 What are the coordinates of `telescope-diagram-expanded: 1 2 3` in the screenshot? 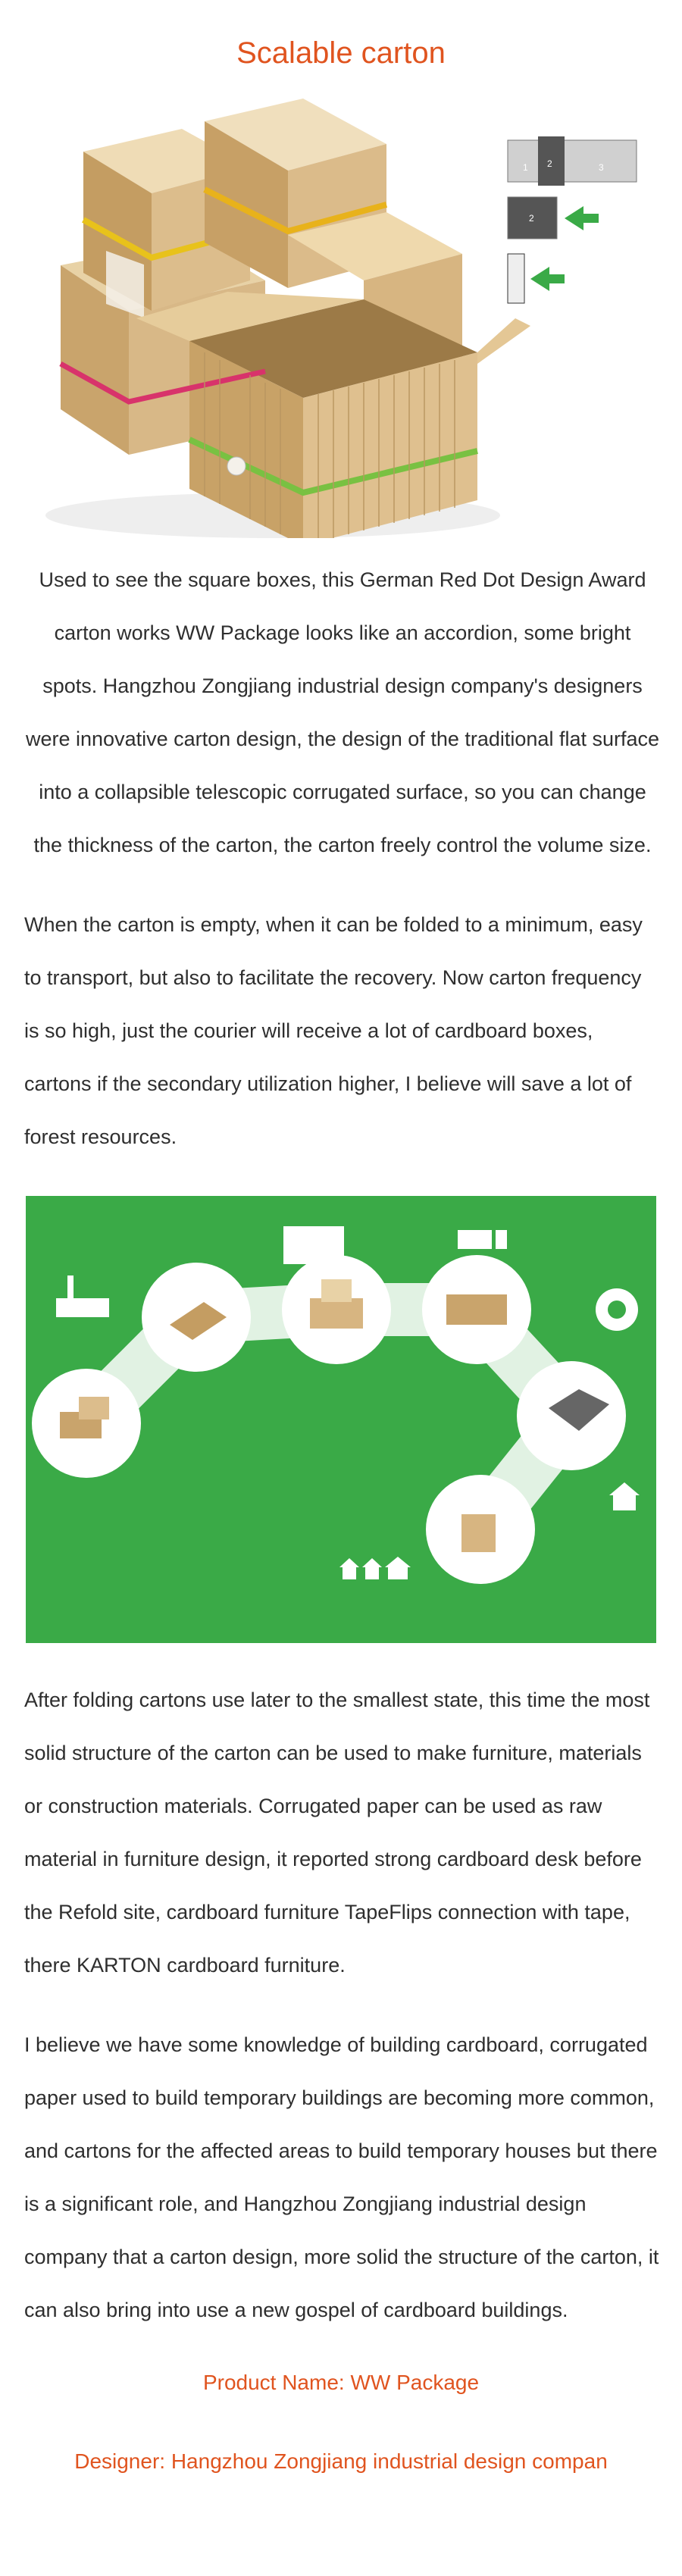 It's located at (572, 161).